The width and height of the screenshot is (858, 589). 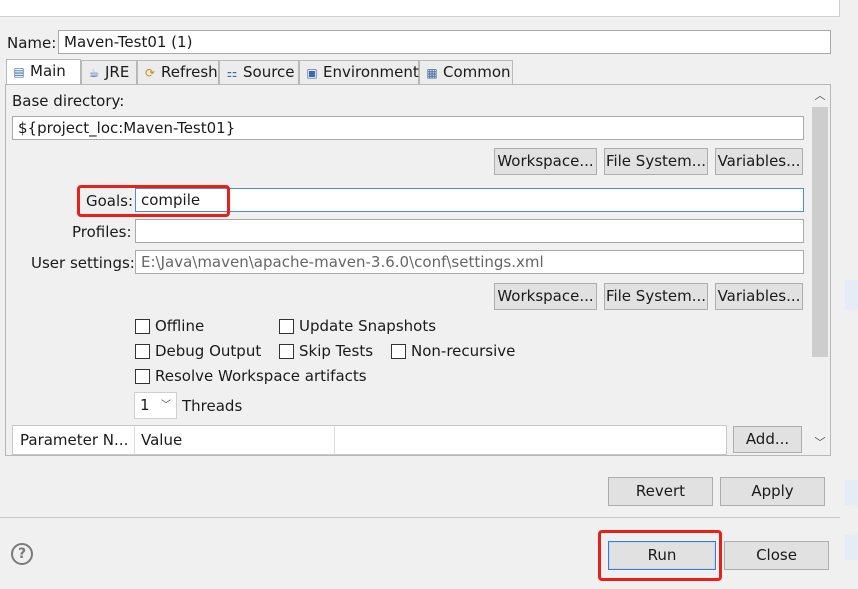 What do you see at coordinates (32, 43) in the screenshot?
I see `name-label: Name:` at bounding box center [32, 43].